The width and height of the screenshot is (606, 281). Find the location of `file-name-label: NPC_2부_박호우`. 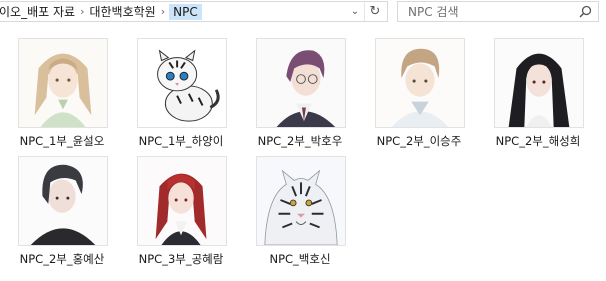

file-name-label: NPC_2부_박호우 is located at coordinates (300, 141).